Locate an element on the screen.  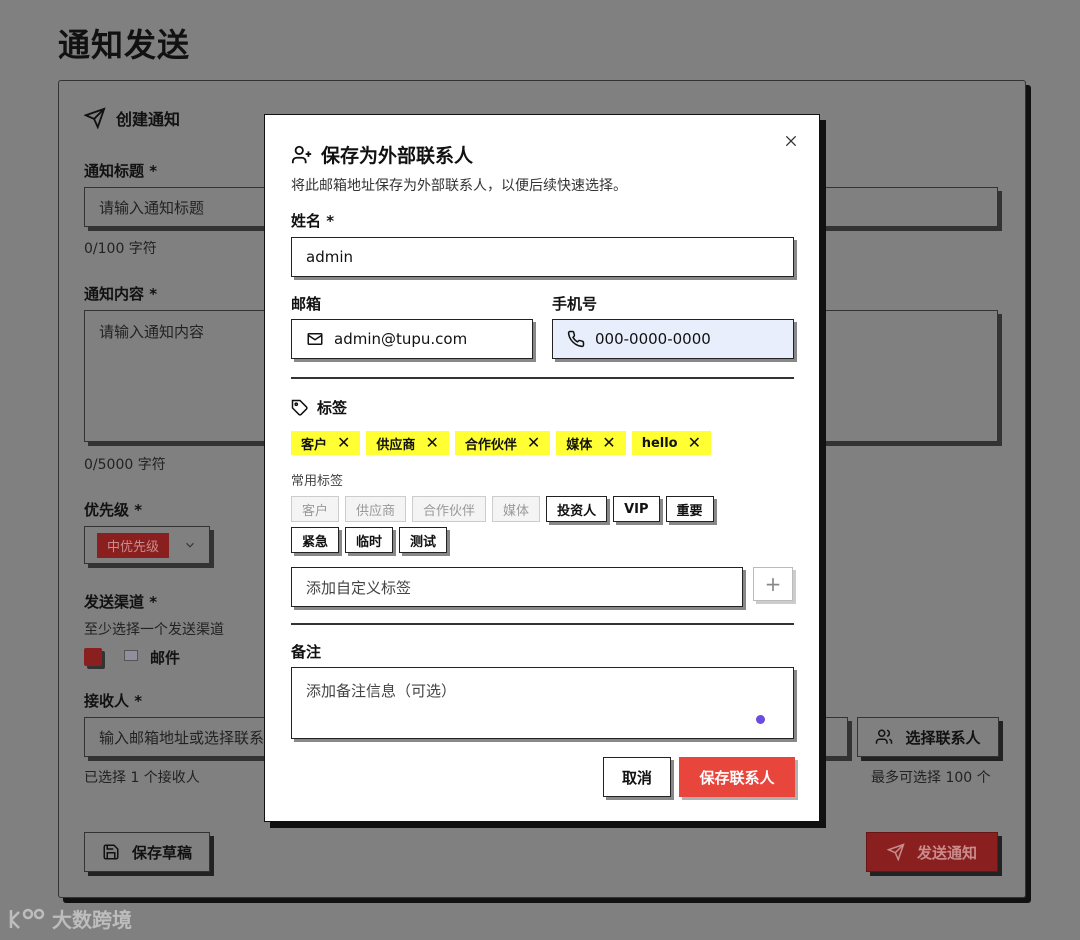
modal-subtitle: 将此邮箱地址保存为外部联系人，以便后续快速选择。 is located at coordinates (459, 186).